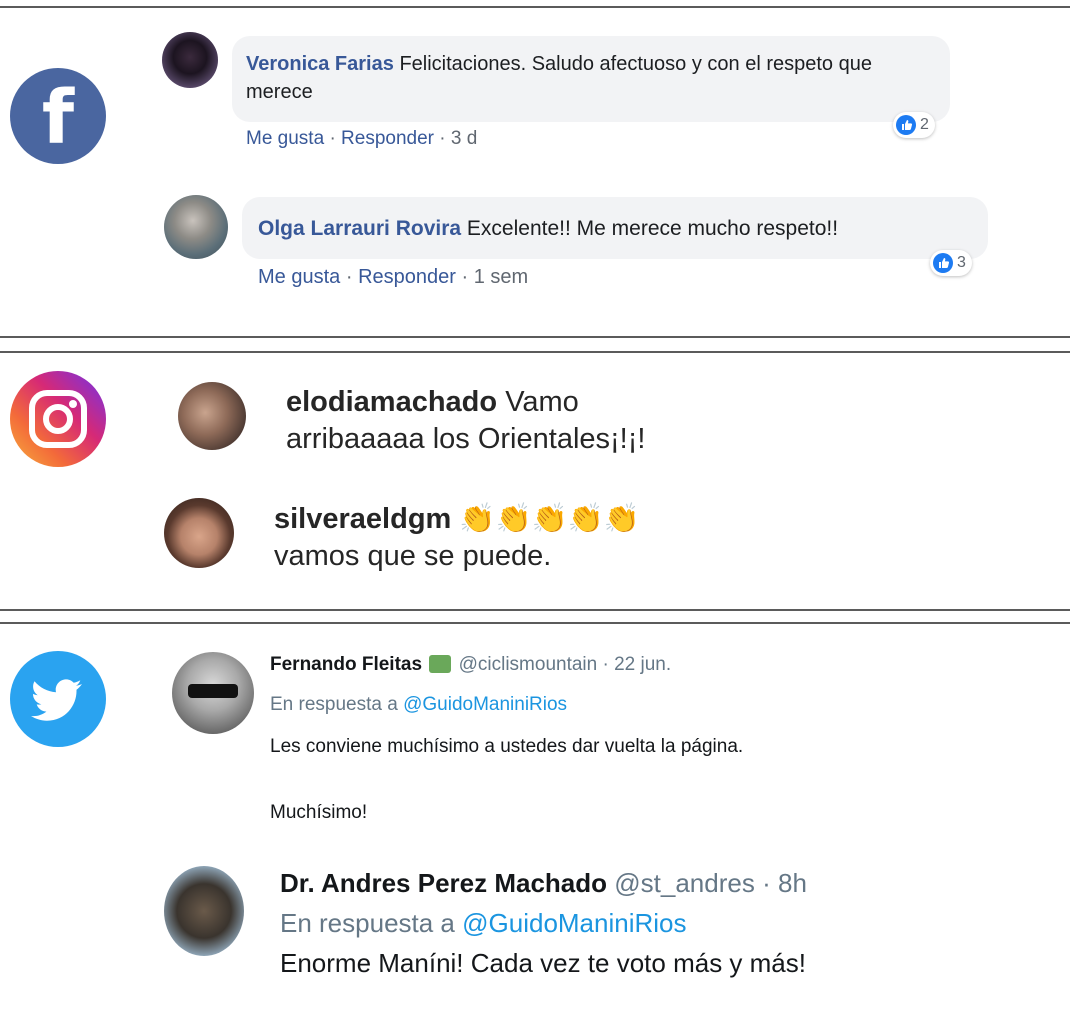 This screenshot has width=1070, height=1016. What do you see at coordinates (346, 664) in the screenshot?
I see `tweet-author-link: Fernando Fleitas` at bounding box center [346, 664].